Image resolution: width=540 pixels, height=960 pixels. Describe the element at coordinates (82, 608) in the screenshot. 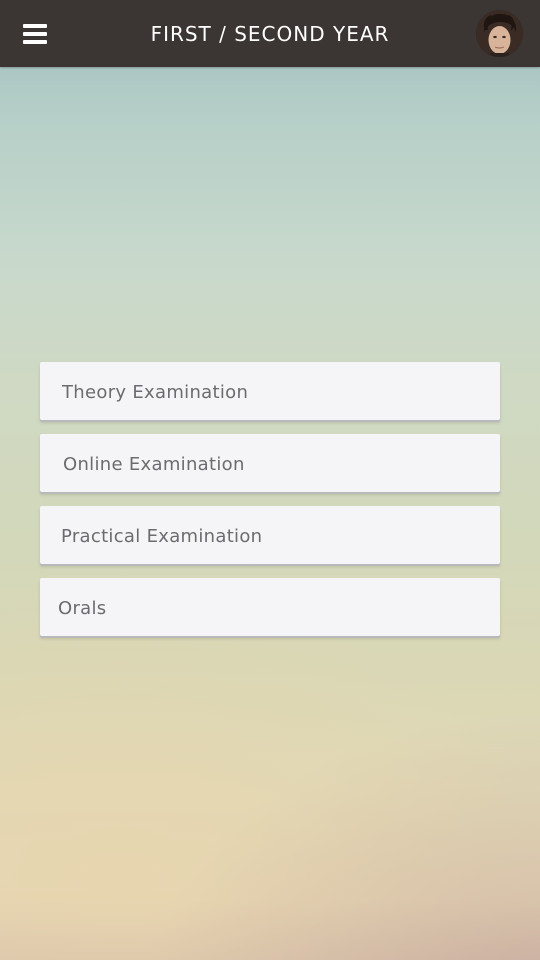

I see `menu-item-label: Orals` at that location.